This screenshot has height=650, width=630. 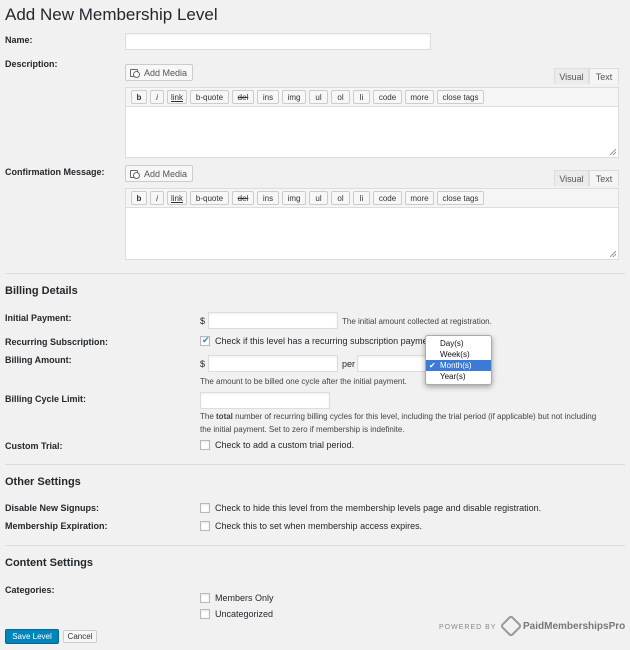 What do you see at coordinates (458, 354) in the screenshot?
I see `period-option-week: Week(s)` at bounding box center [458, 354].